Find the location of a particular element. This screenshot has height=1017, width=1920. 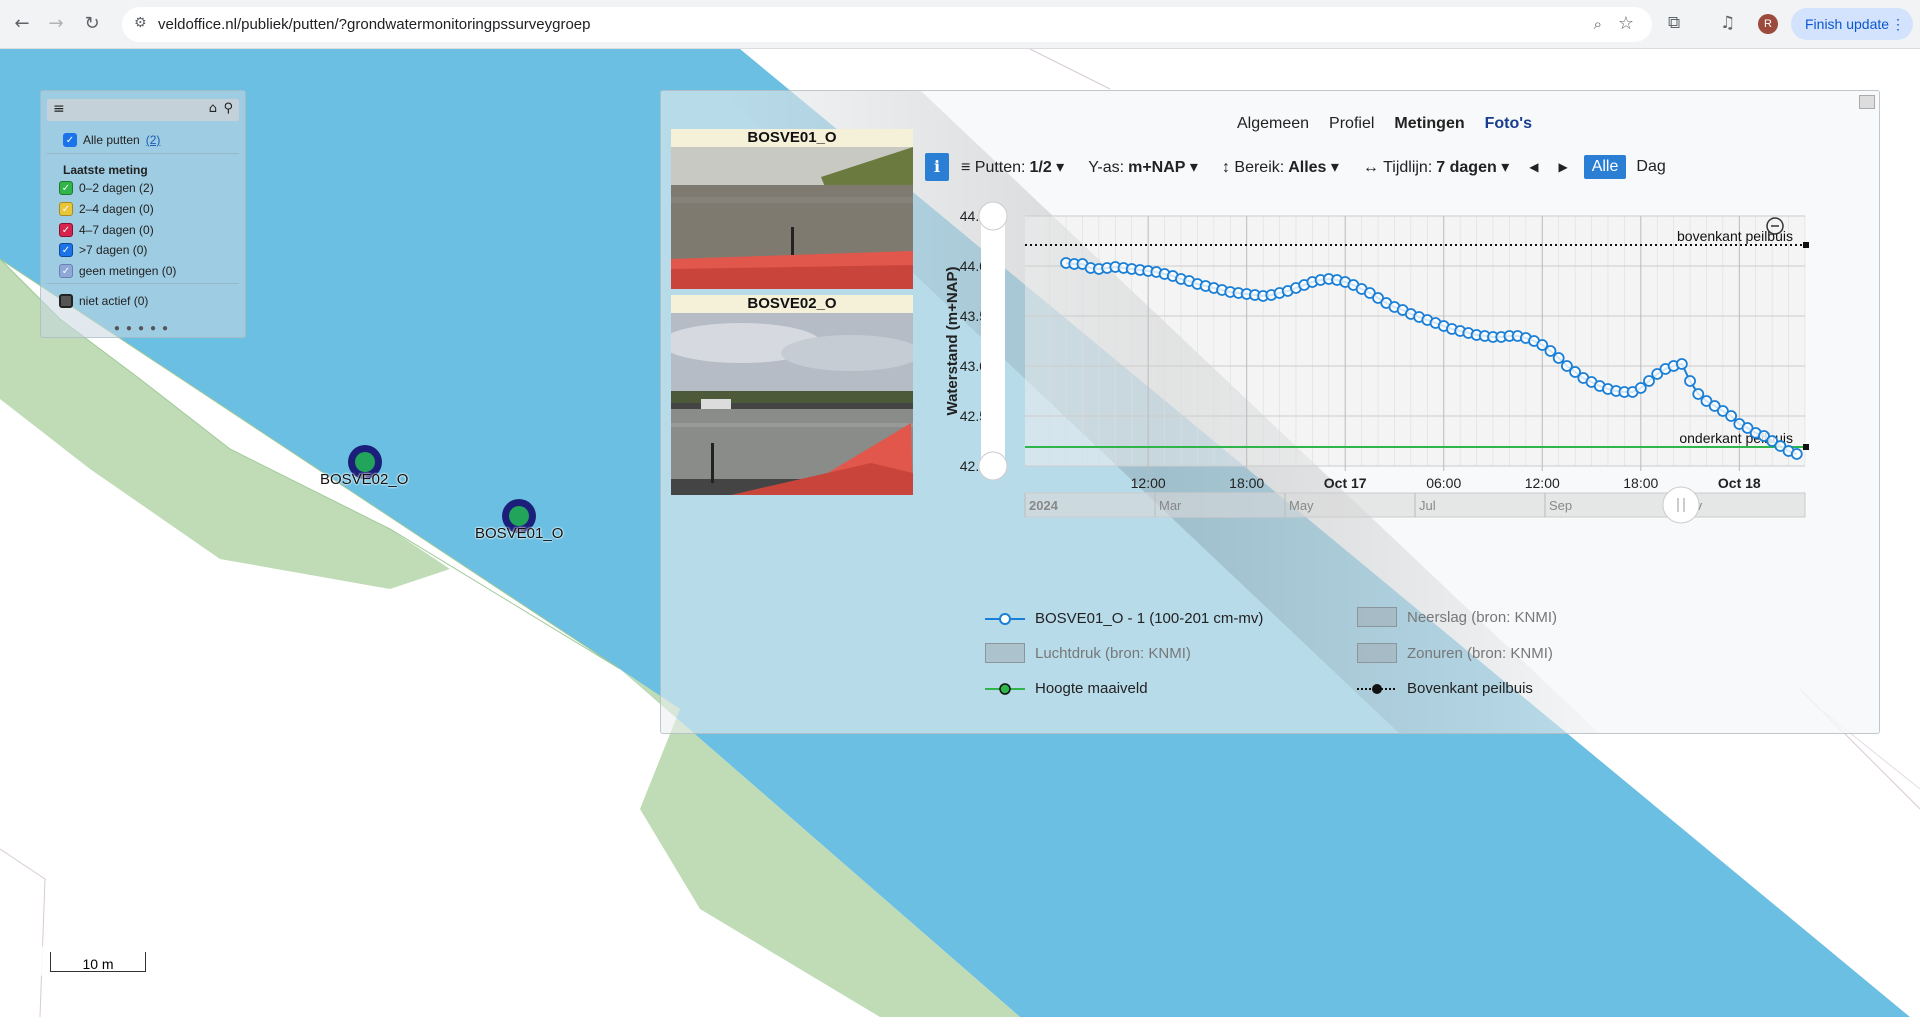

close-panel-button is located at coordinates (1867, 102).